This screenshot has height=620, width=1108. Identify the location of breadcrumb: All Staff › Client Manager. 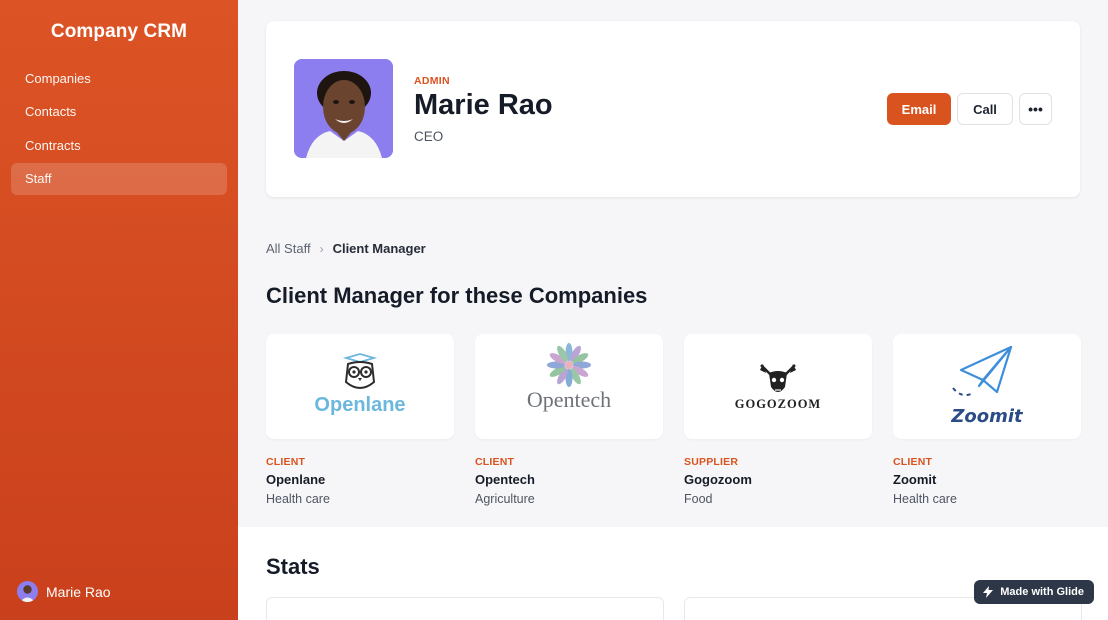
(346, 248).